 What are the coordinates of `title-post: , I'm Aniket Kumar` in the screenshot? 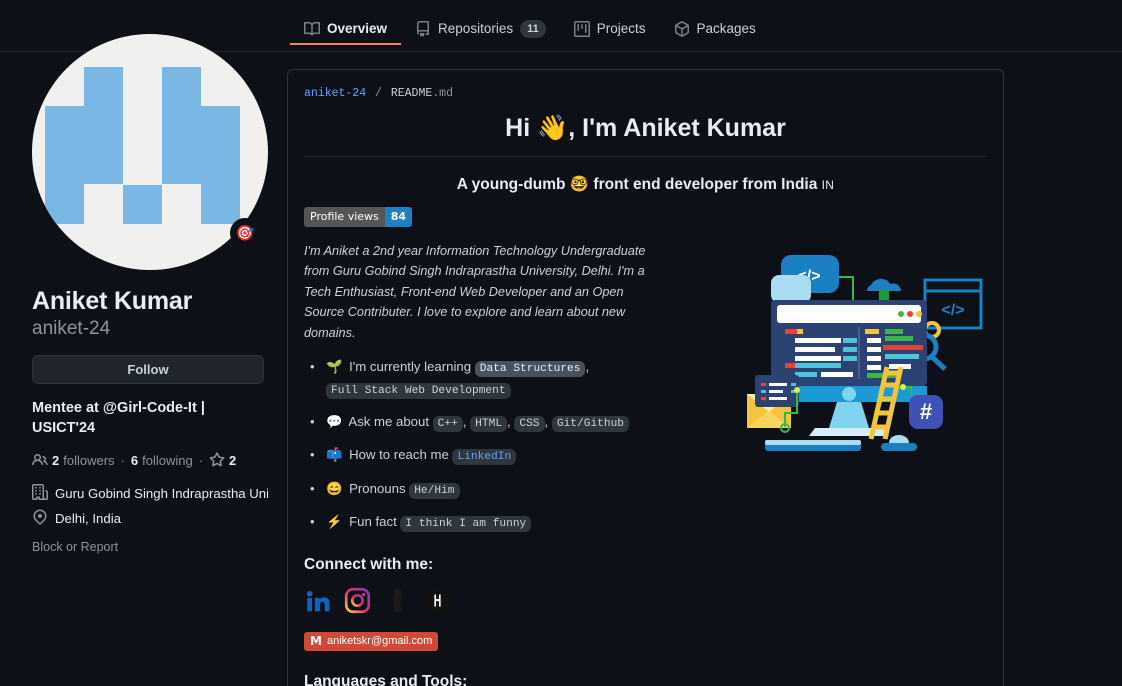 It's located at (677, 128).